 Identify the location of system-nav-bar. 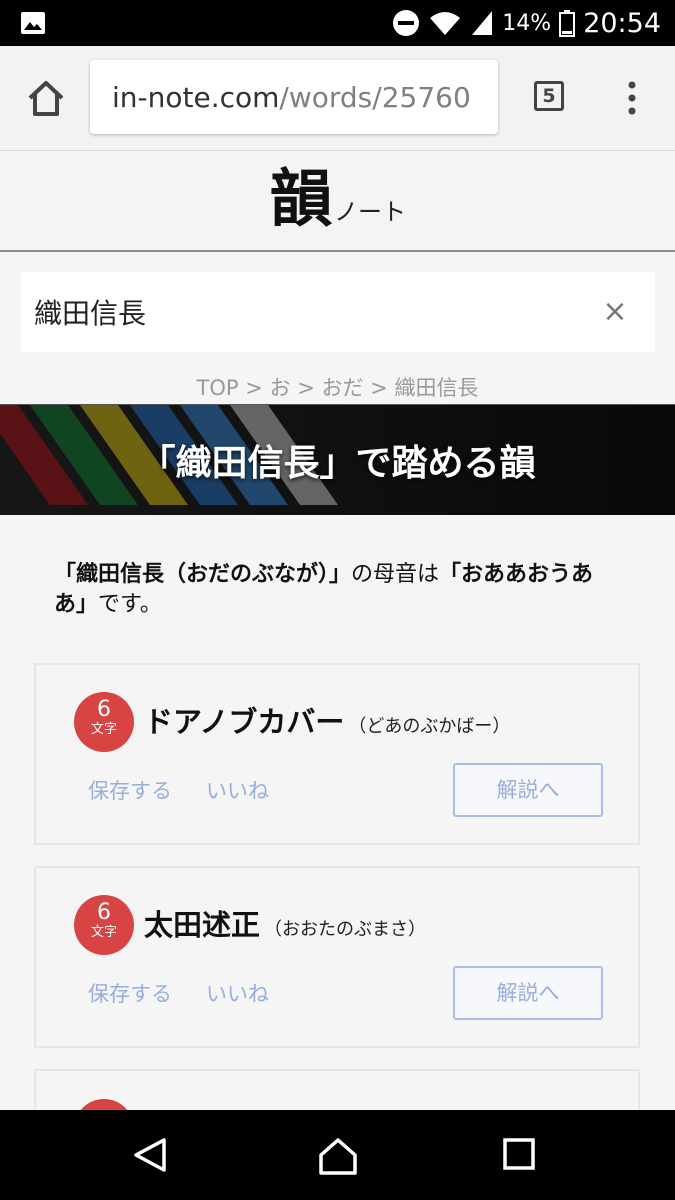
(337, 1155).